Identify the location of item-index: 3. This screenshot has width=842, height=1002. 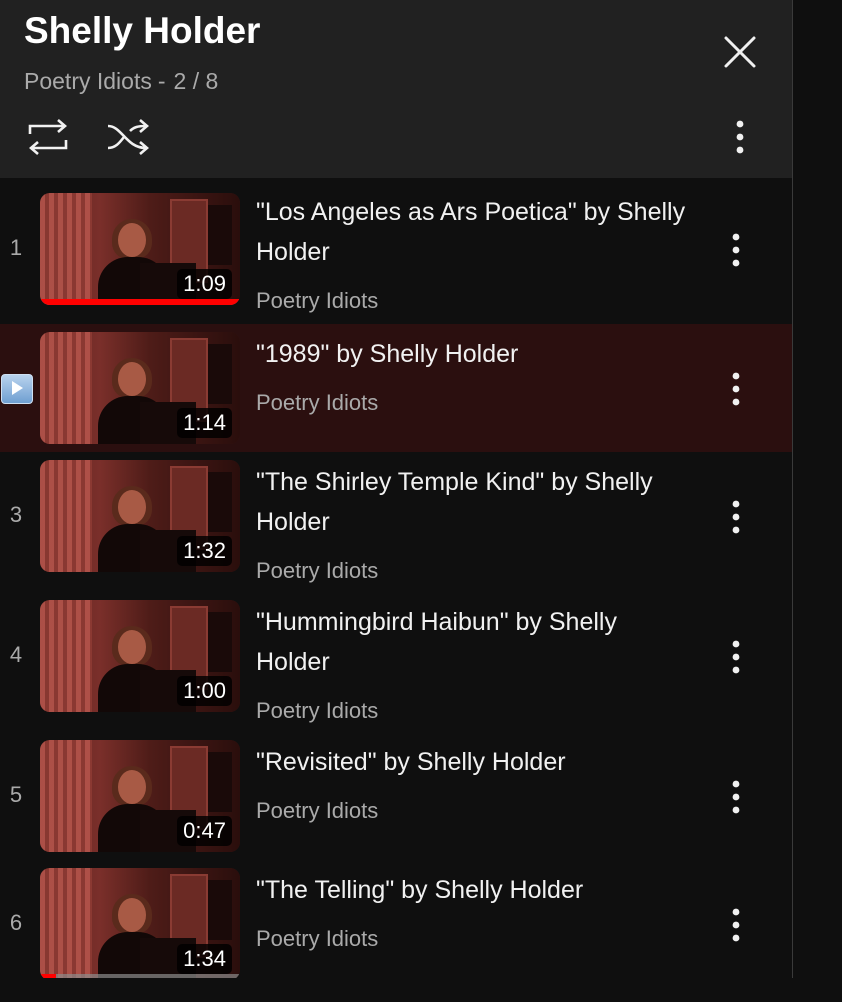
(16, 514).